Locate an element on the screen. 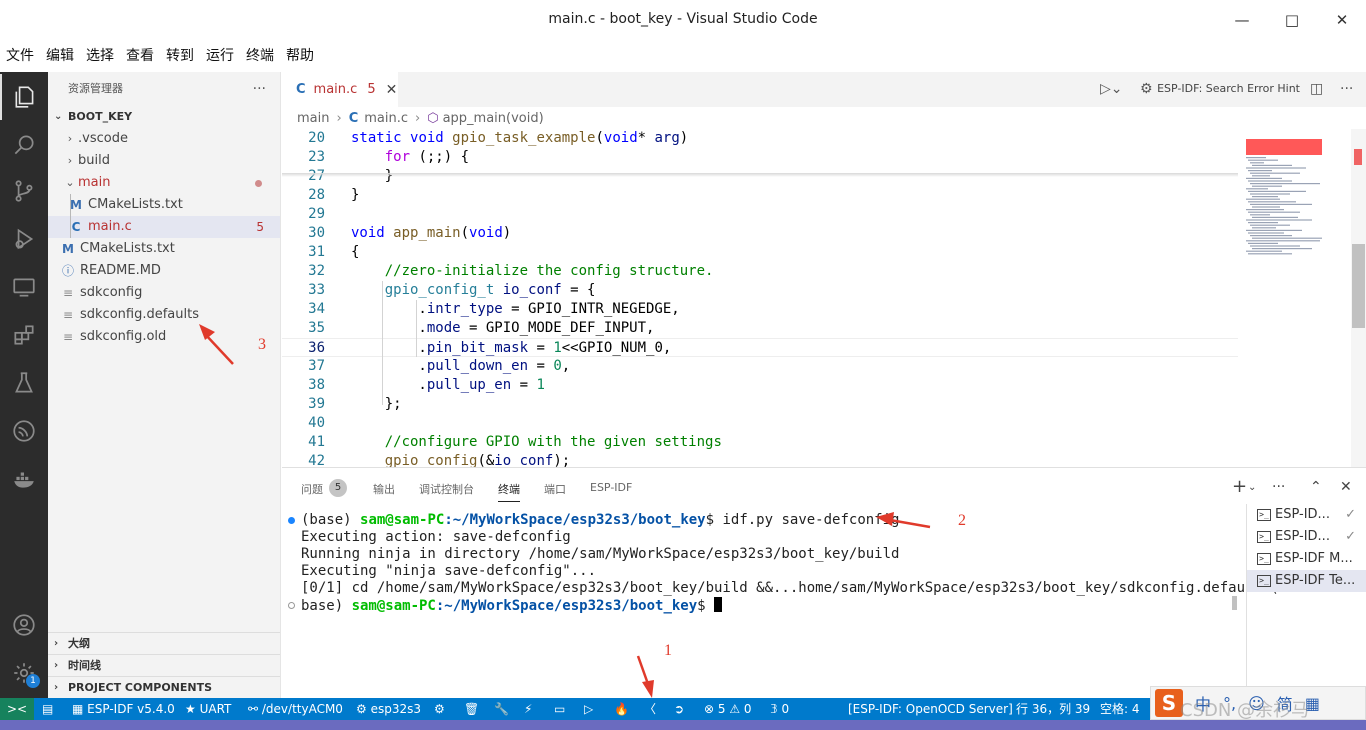 The height and width of the screenshot is (730, 1366). flash-icon: ⚡ is located at coordinates (528, 709).